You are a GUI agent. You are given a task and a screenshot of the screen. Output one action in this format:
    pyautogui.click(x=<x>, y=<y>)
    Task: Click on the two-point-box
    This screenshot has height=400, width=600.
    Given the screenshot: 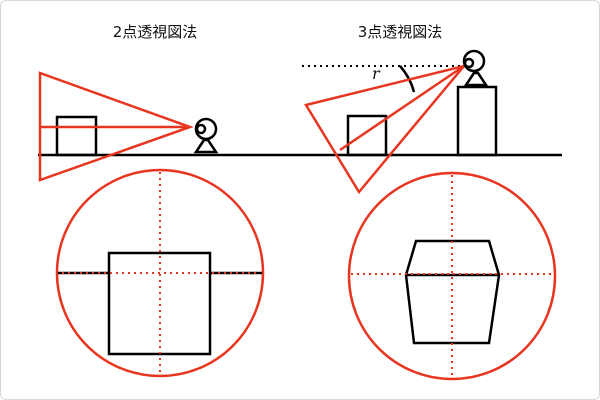 What is the action you would take?
    pyautogui.click(x=76, y=136)
    